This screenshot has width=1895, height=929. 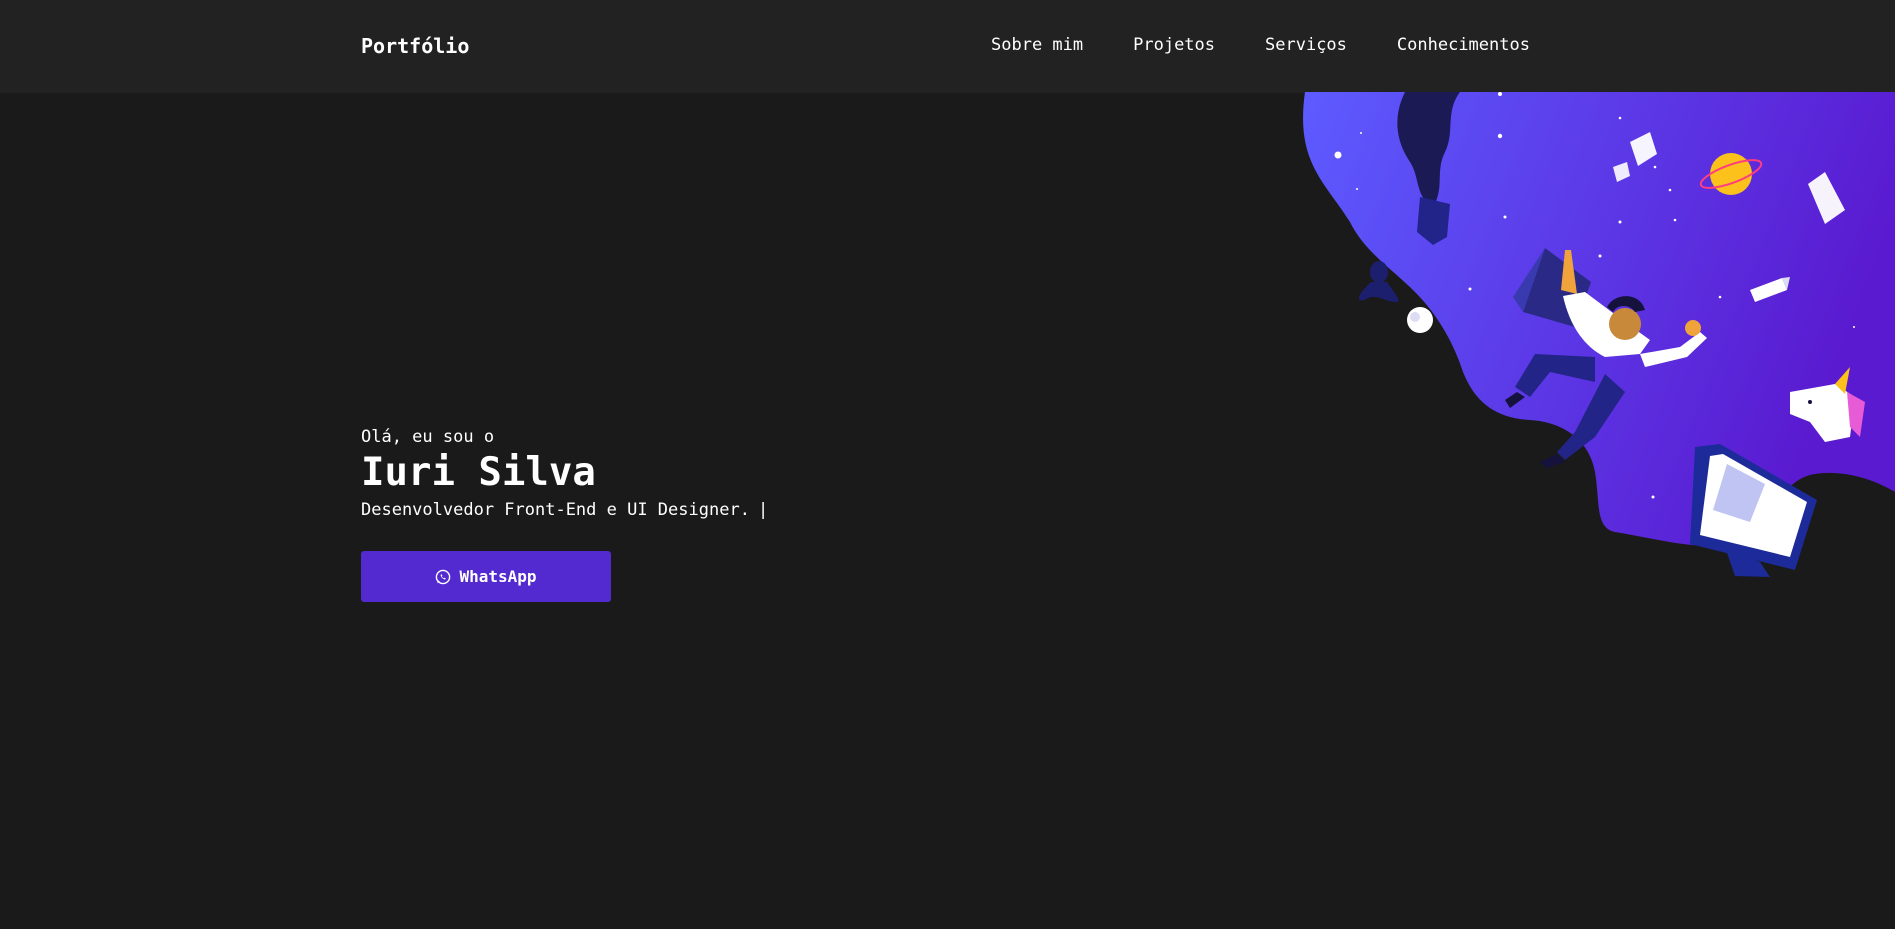 I want to click on hero-tagline-row: Desenvolvedor Front-End e UI Designer. |, so click(x=564, y=510).